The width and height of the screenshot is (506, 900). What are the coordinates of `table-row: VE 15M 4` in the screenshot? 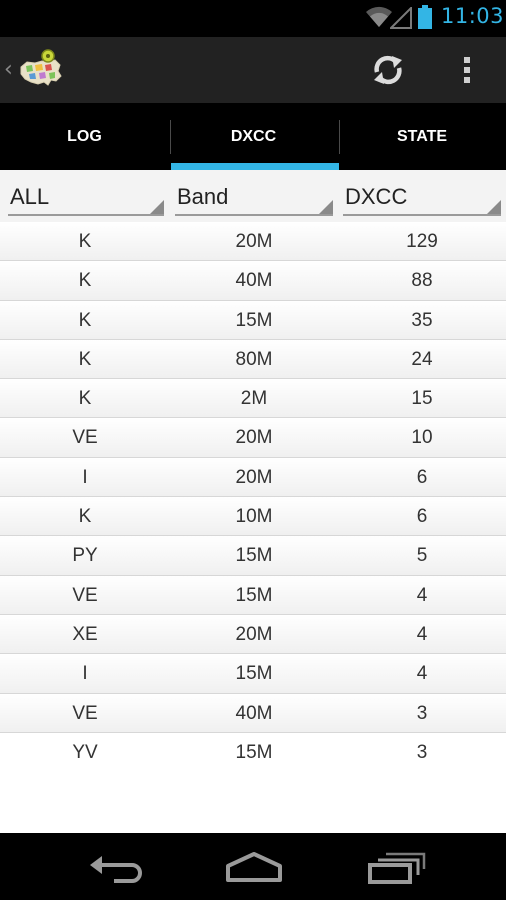 It's located at (253, 595).